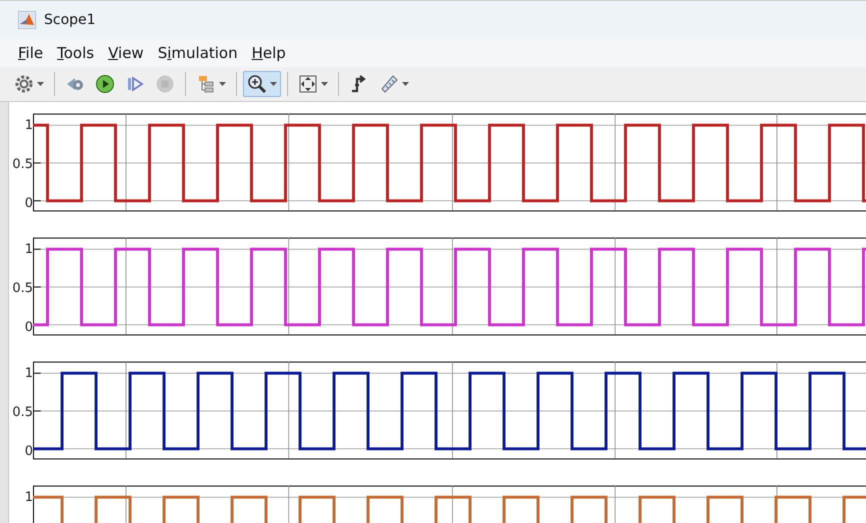 The height and width of the screenshot is (523, 866). What do you see at coordinates (126, 53) in the screenshot?
I see `menu-item: View` at bounding box center [126, 53].